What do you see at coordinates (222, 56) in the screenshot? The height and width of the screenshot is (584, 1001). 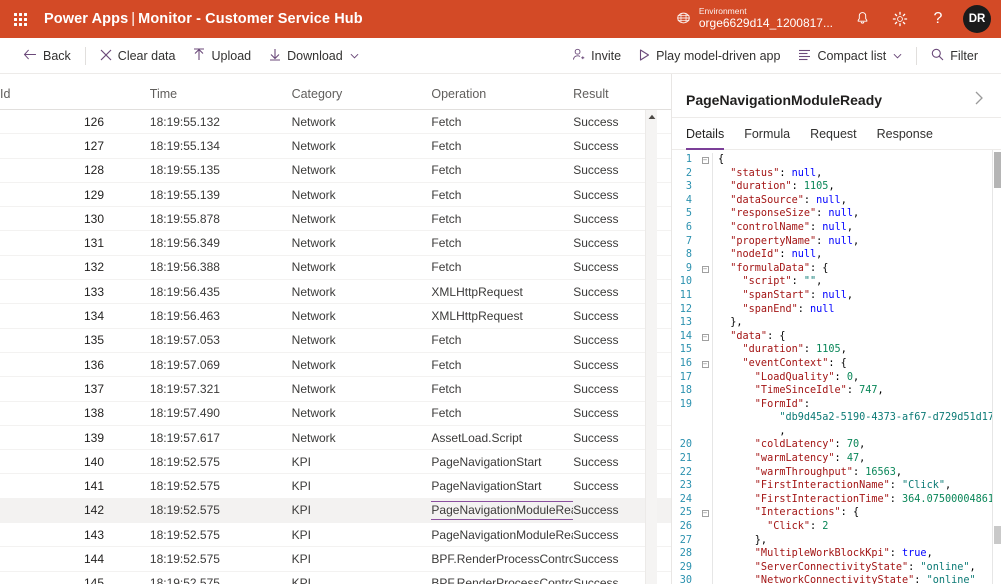 I see `upload-button: Upload` at bounding box center [222, 56].